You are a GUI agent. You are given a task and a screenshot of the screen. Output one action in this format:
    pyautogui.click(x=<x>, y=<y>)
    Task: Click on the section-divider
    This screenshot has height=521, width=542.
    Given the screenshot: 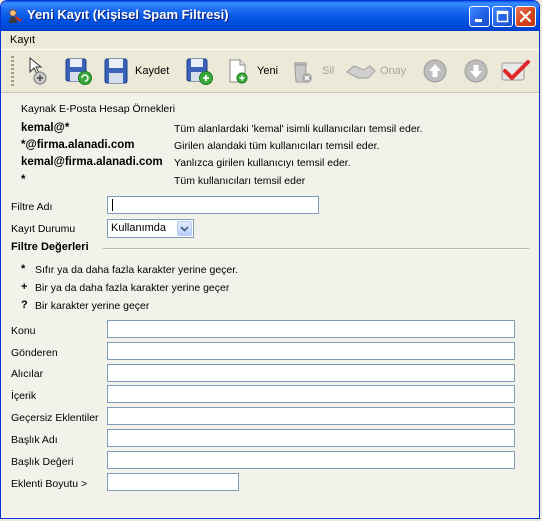 What is the action you would take?
    pyautogui.click(x=316, y=249)
    